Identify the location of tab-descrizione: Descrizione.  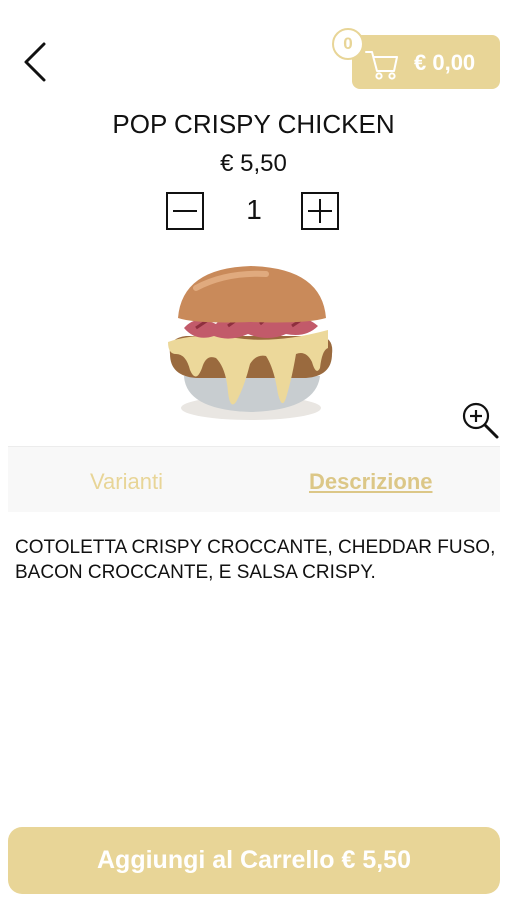
(371, 482).